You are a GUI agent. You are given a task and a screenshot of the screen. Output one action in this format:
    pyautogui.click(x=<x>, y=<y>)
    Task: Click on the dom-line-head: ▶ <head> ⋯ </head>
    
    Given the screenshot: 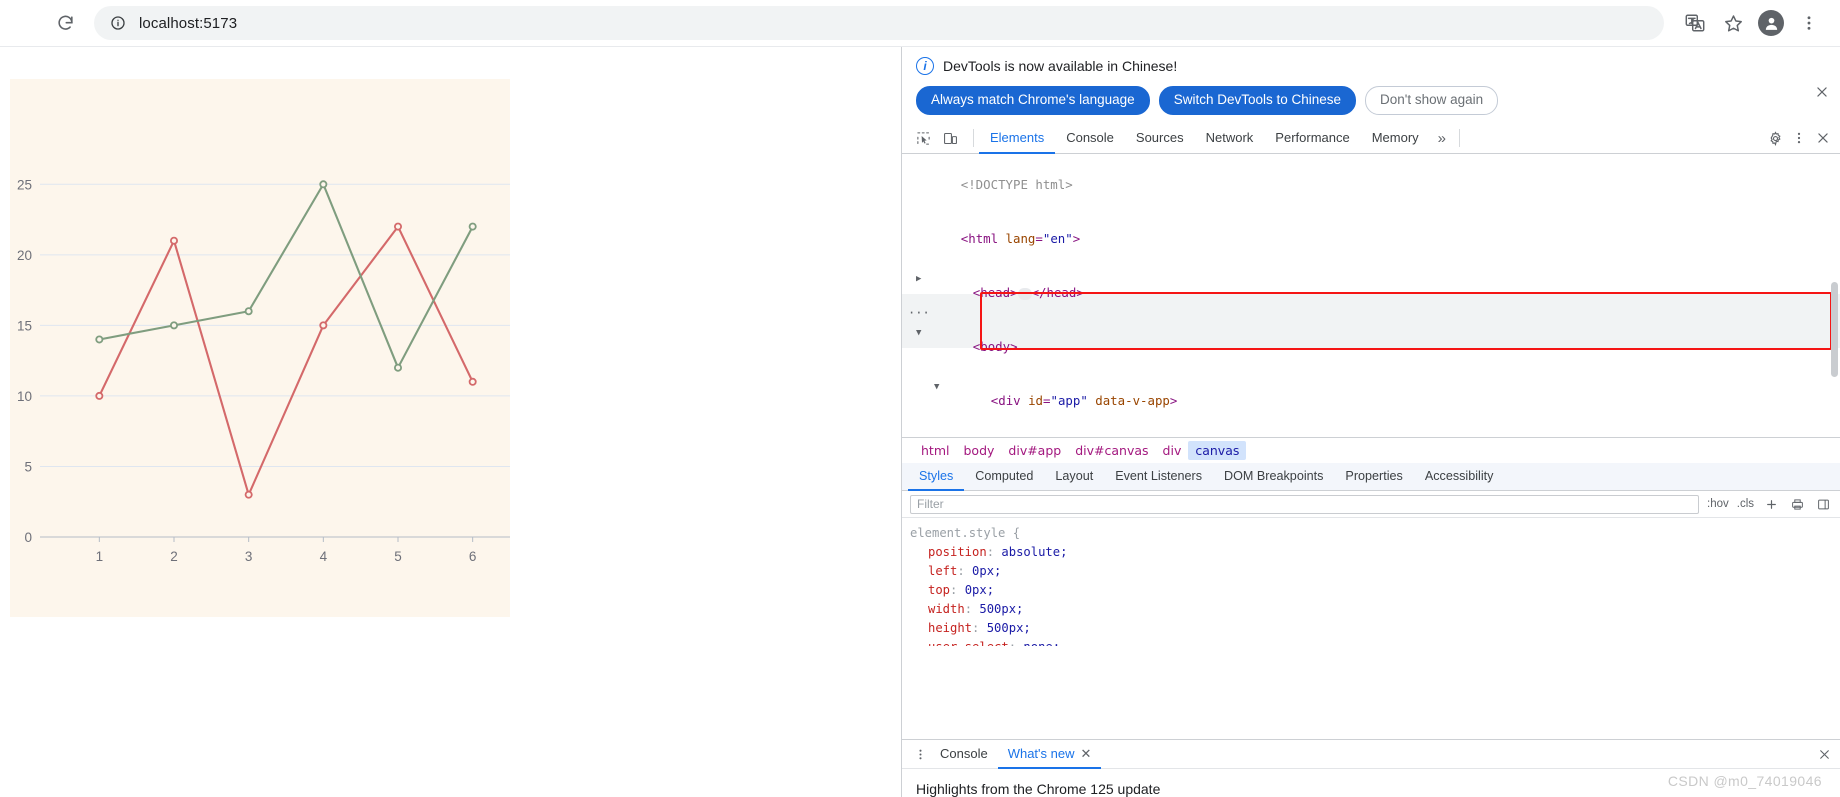 What is the action you would take?
    pyautogui.click(x=1371, y=293)
    